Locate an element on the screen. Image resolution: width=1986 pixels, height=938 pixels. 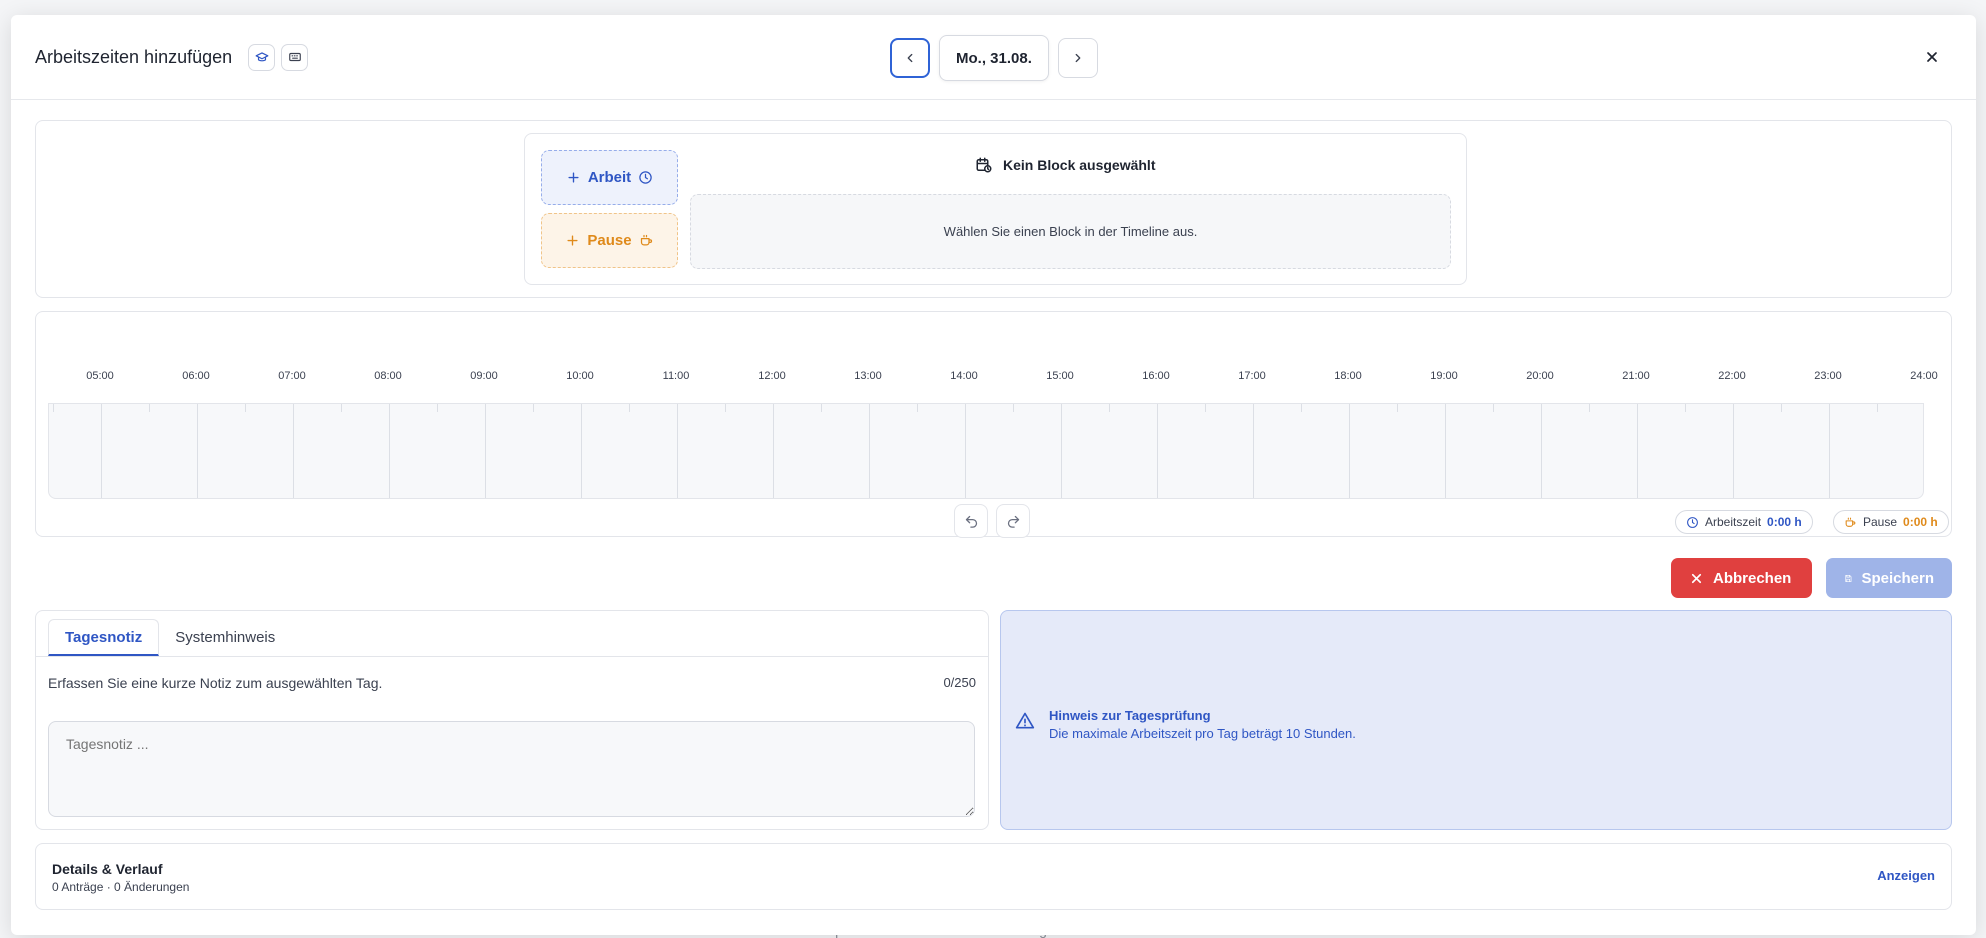
cancel-button: Abbrechen is located at coordinates (1741, 578).